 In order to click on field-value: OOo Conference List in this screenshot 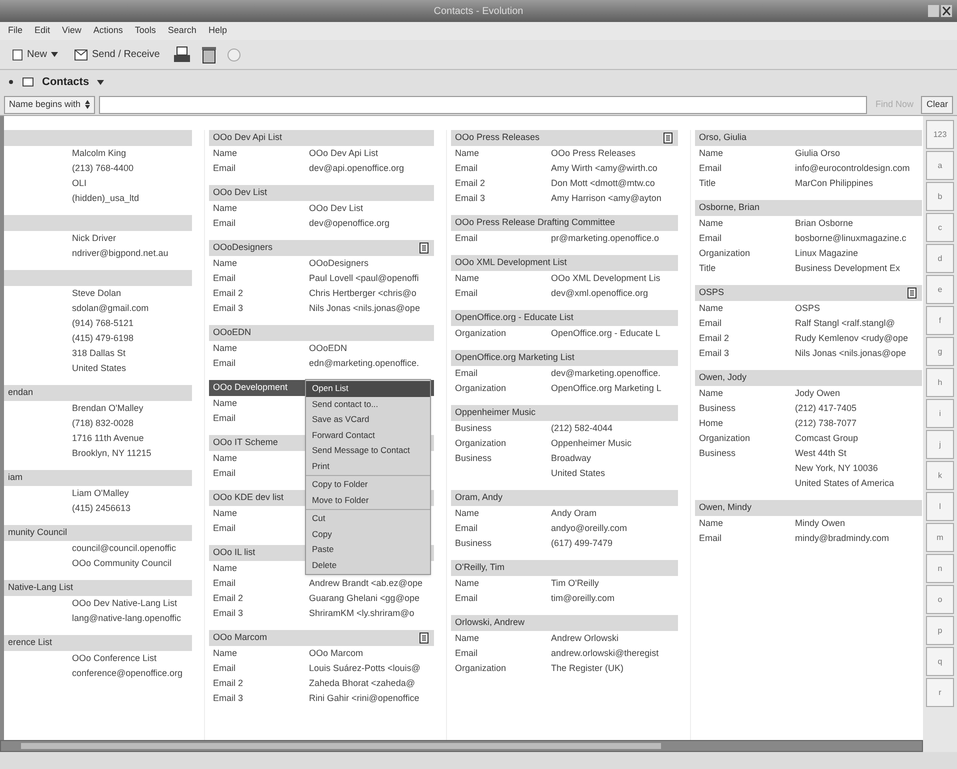, I will do `click(114, 658)`.